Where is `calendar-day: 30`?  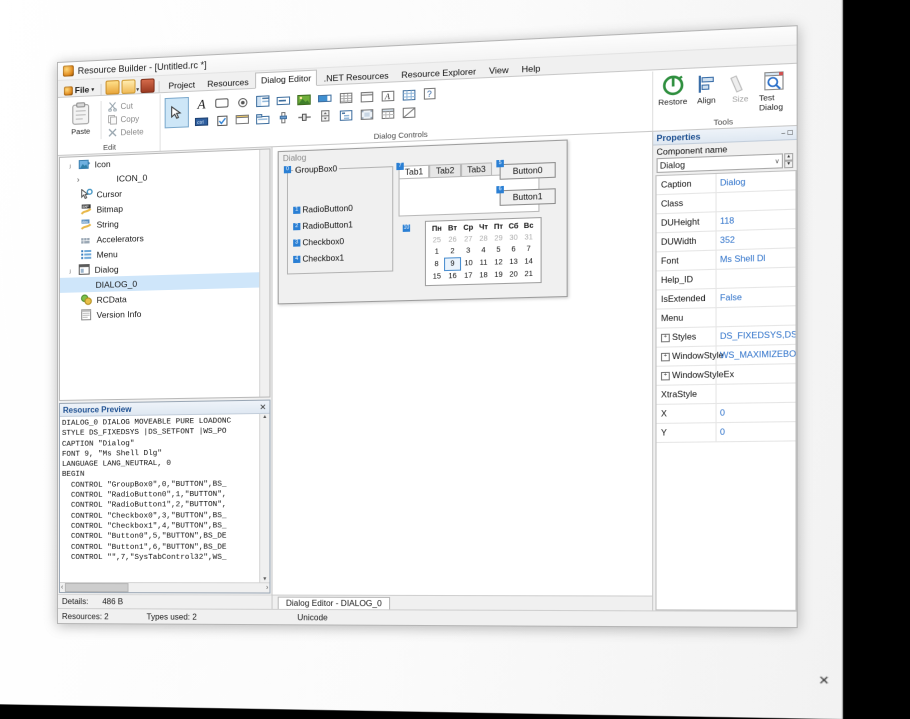 calendar-day: 30 is located at coordinates (513, 238).